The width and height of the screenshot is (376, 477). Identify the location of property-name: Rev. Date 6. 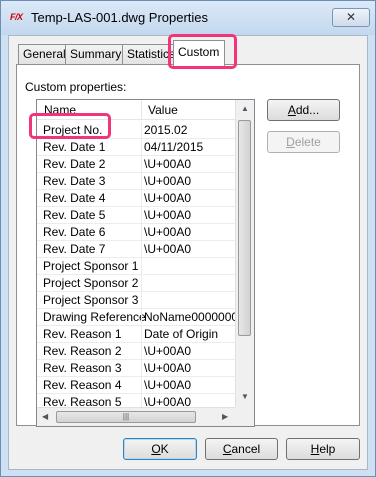
(74, 232).